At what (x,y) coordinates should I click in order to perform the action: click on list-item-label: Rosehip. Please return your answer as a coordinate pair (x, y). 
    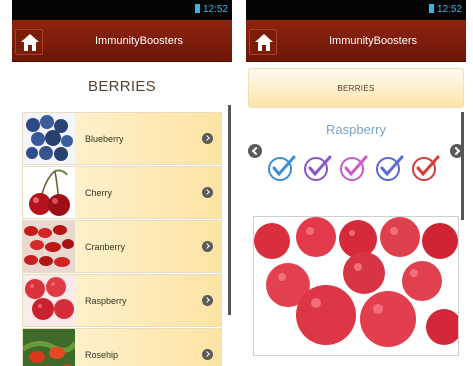
    Looking at the image, I should click on (102, 354).